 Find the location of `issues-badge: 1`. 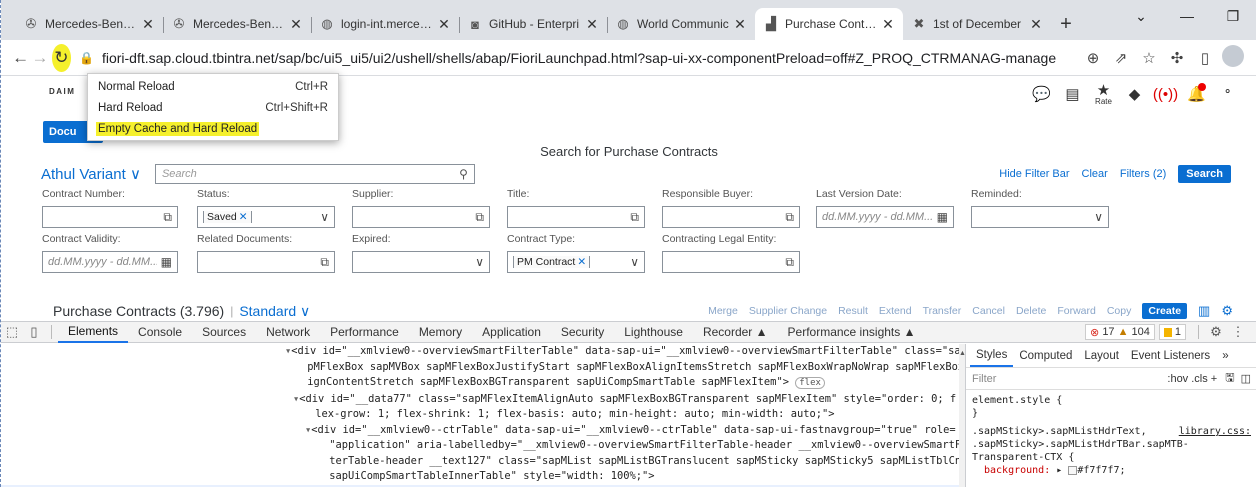

issues-badge: 1 is located at coordinates (1172, 332).